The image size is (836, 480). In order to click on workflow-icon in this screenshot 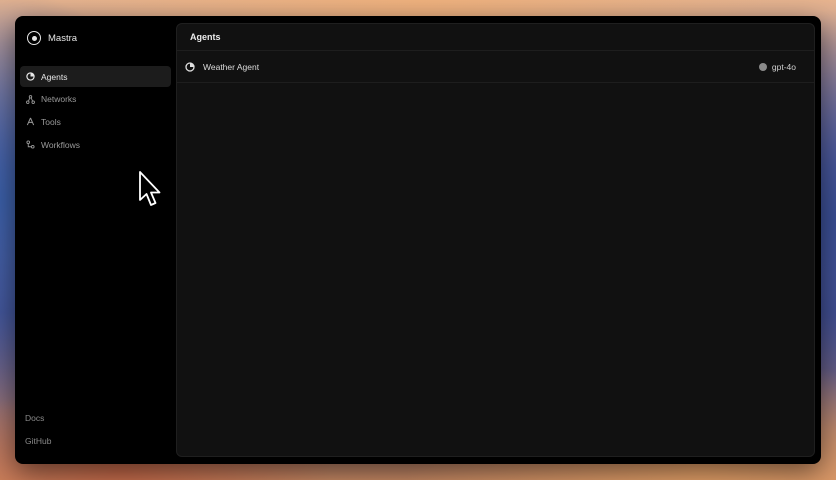, I will do `click(30, 144)`.